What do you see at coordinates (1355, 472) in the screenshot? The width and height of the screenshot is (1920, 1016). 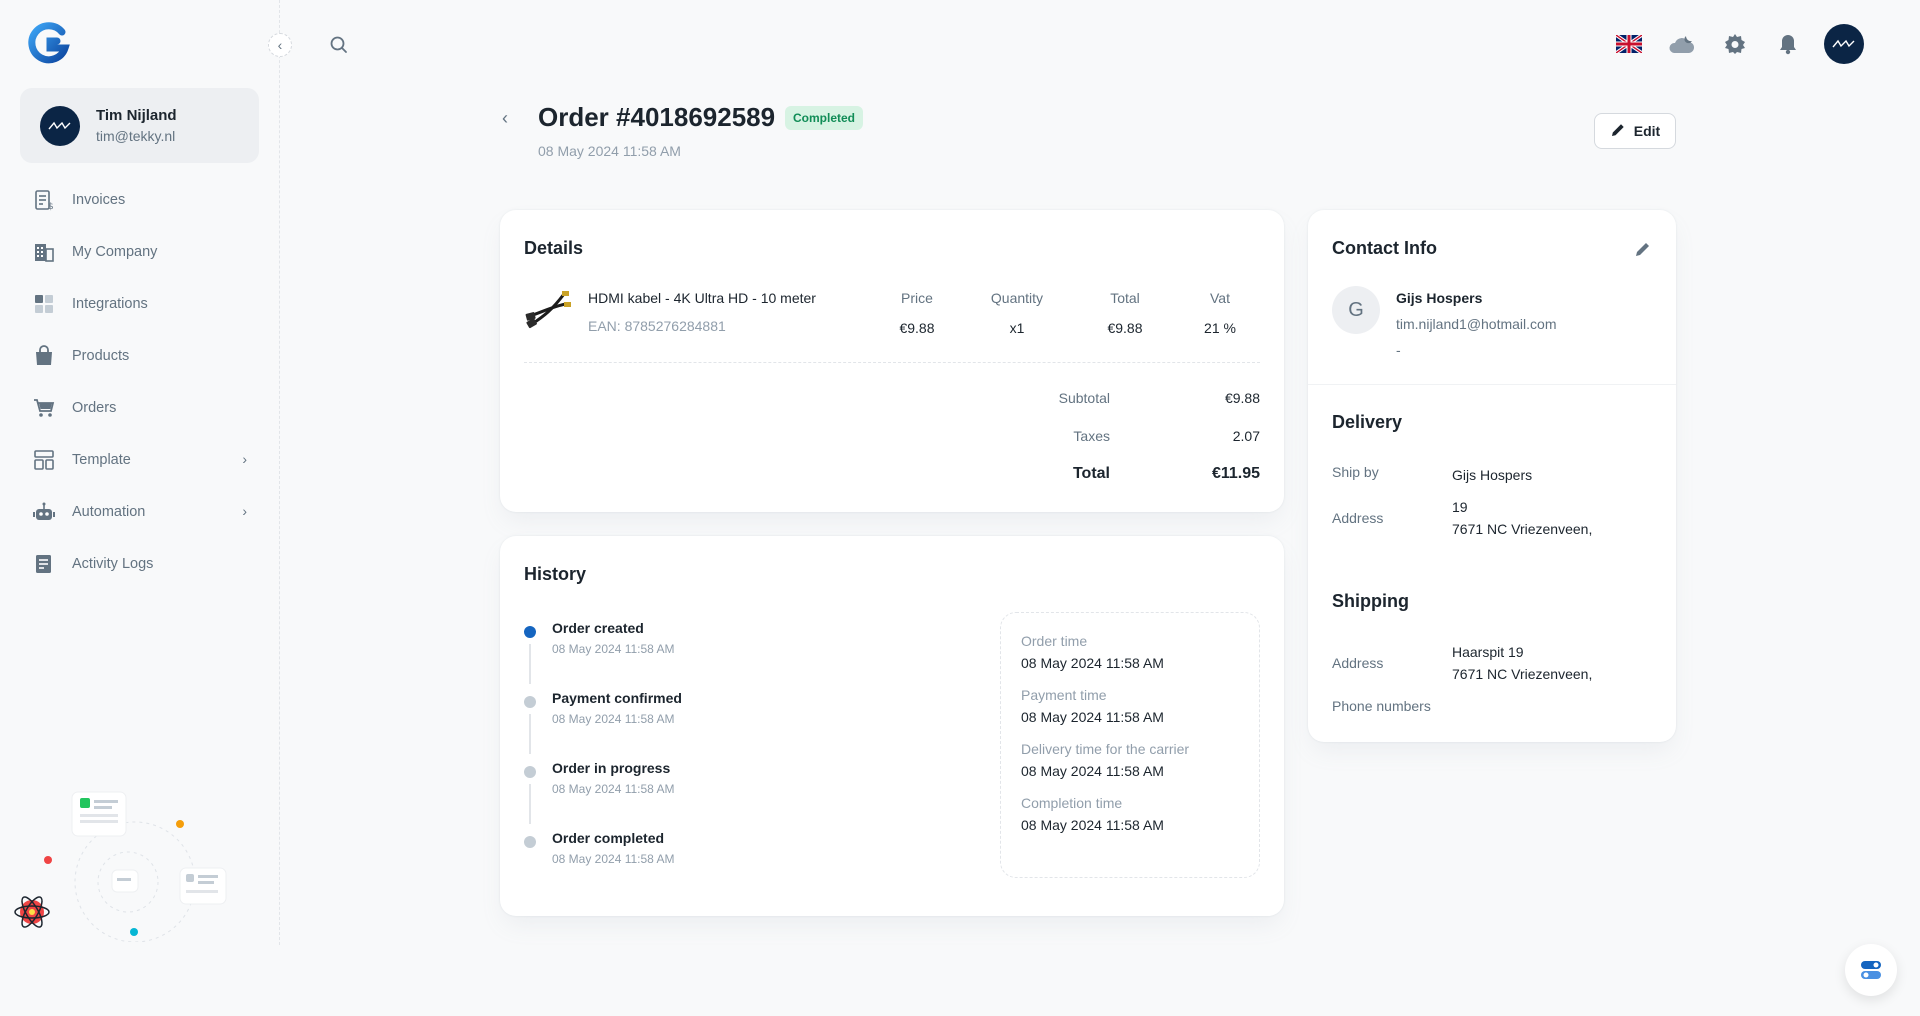 I see `ship-by-label: Ship by` at bounding box center [1355, 472].